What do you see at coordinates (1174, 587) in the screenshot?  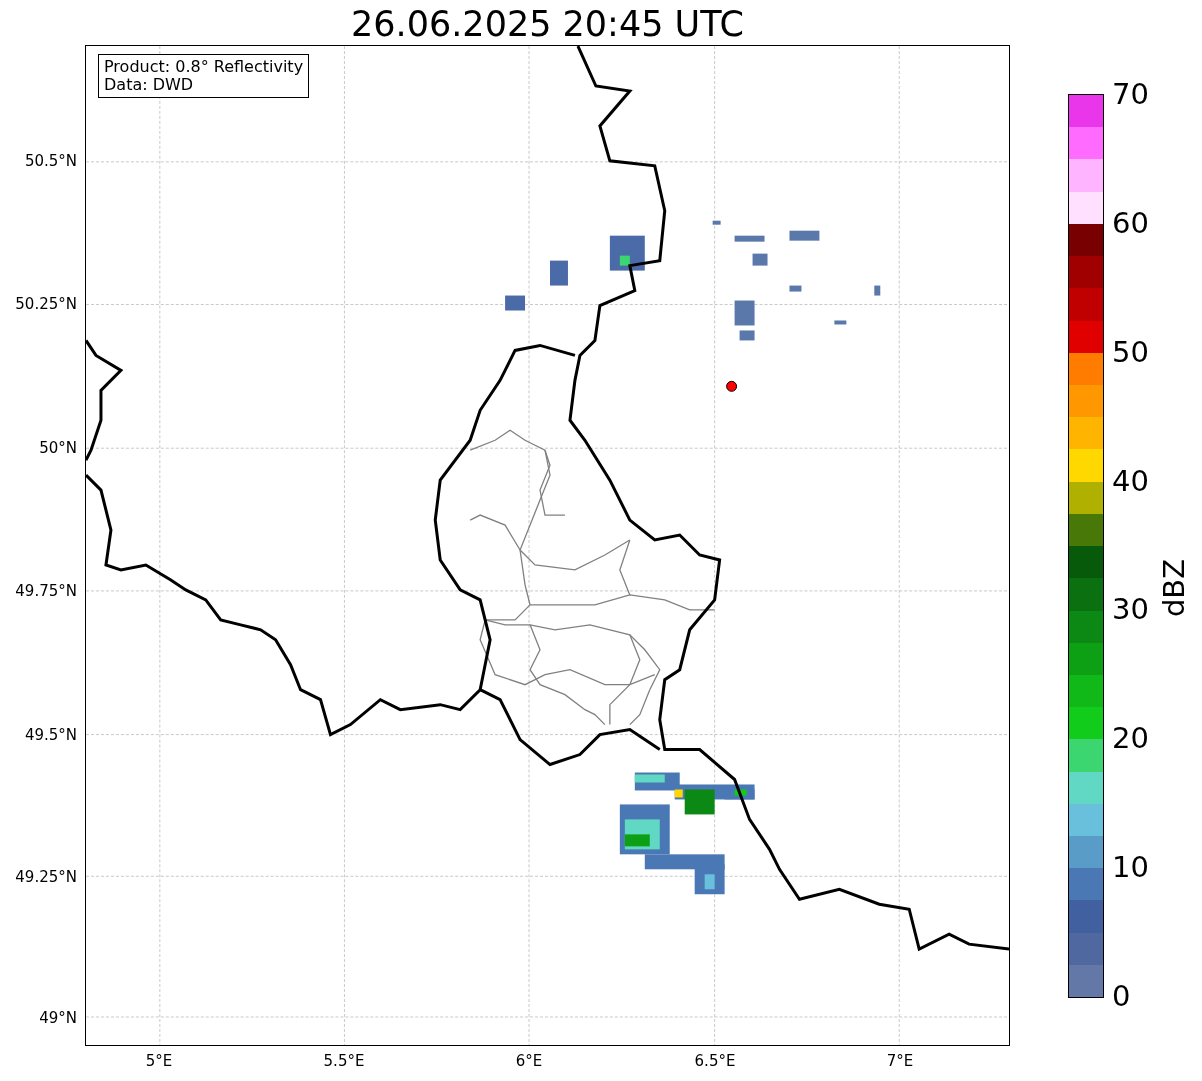 I see `colorbar-label: dBZ` at bounding box center [1174, 587].